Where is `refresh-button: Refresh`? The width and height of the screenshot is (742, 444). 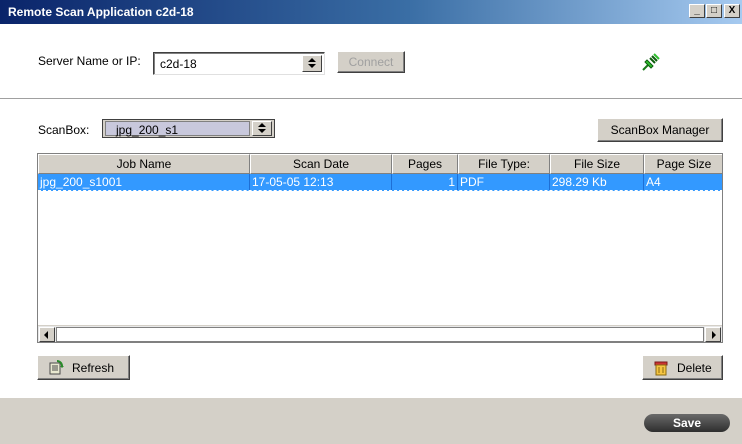
refresh-button: Refresh is located at coordinates (83, 367).